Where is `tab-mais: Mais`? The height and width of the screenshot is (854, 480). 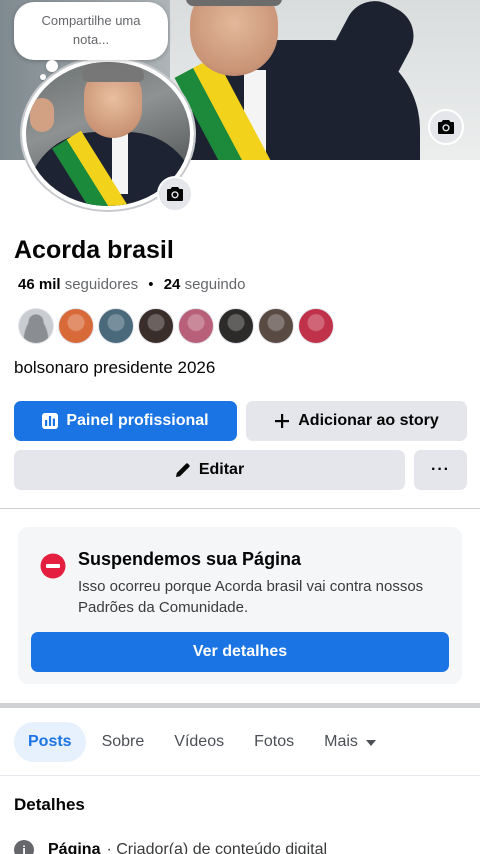
tab-mais: Mais is located at coordinates (350, 742).